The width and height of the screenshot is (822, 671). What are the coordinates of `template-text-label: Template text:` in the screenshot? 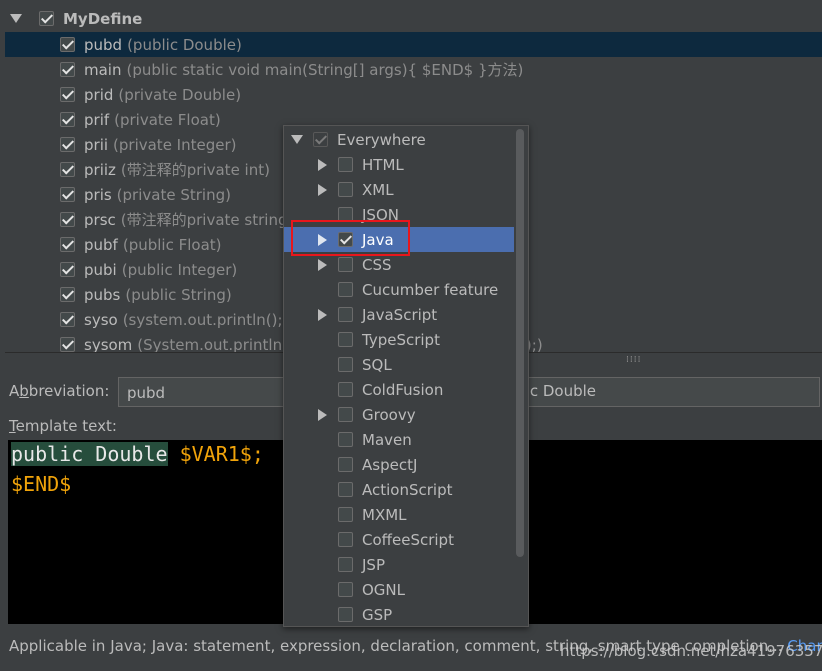 It's located at (63, 426).